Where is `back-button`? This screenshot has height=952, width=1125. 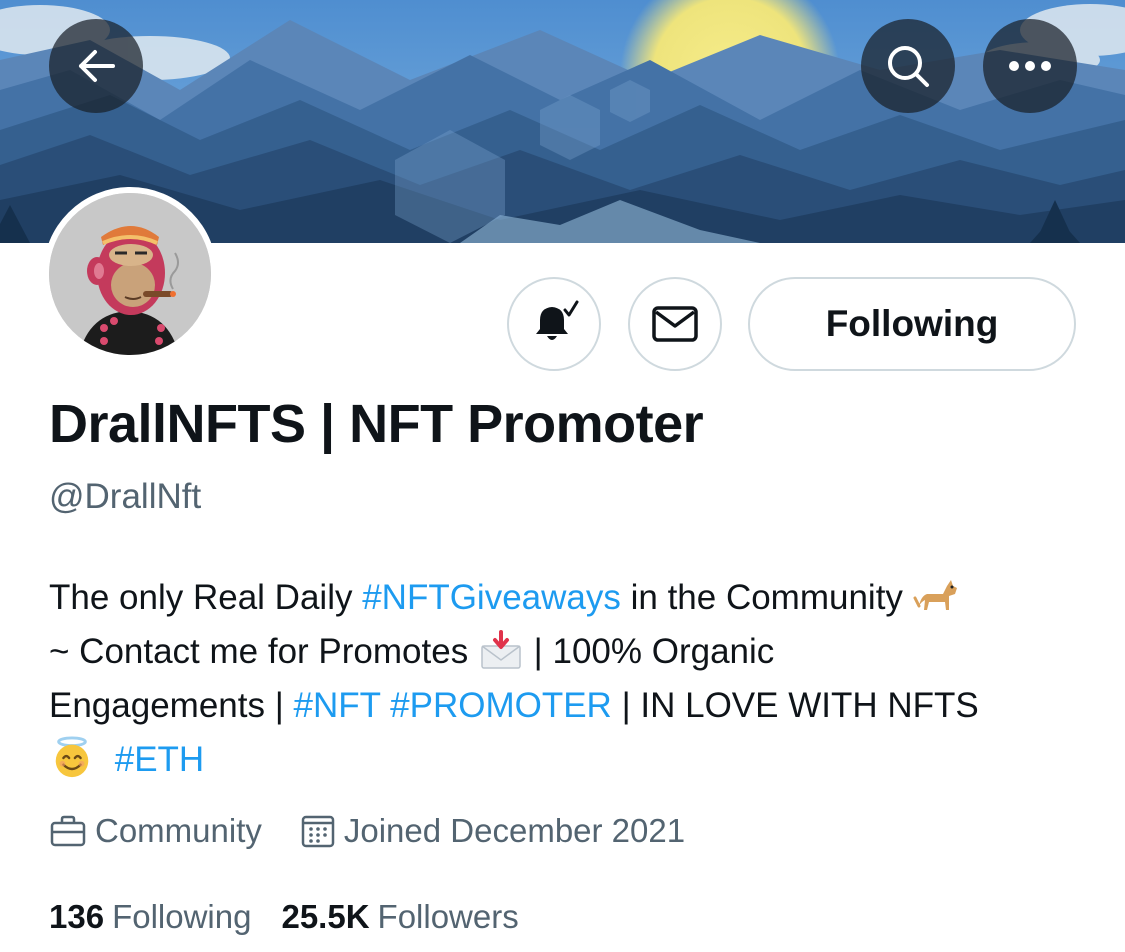 back-button is located at coordinates (96, 66).